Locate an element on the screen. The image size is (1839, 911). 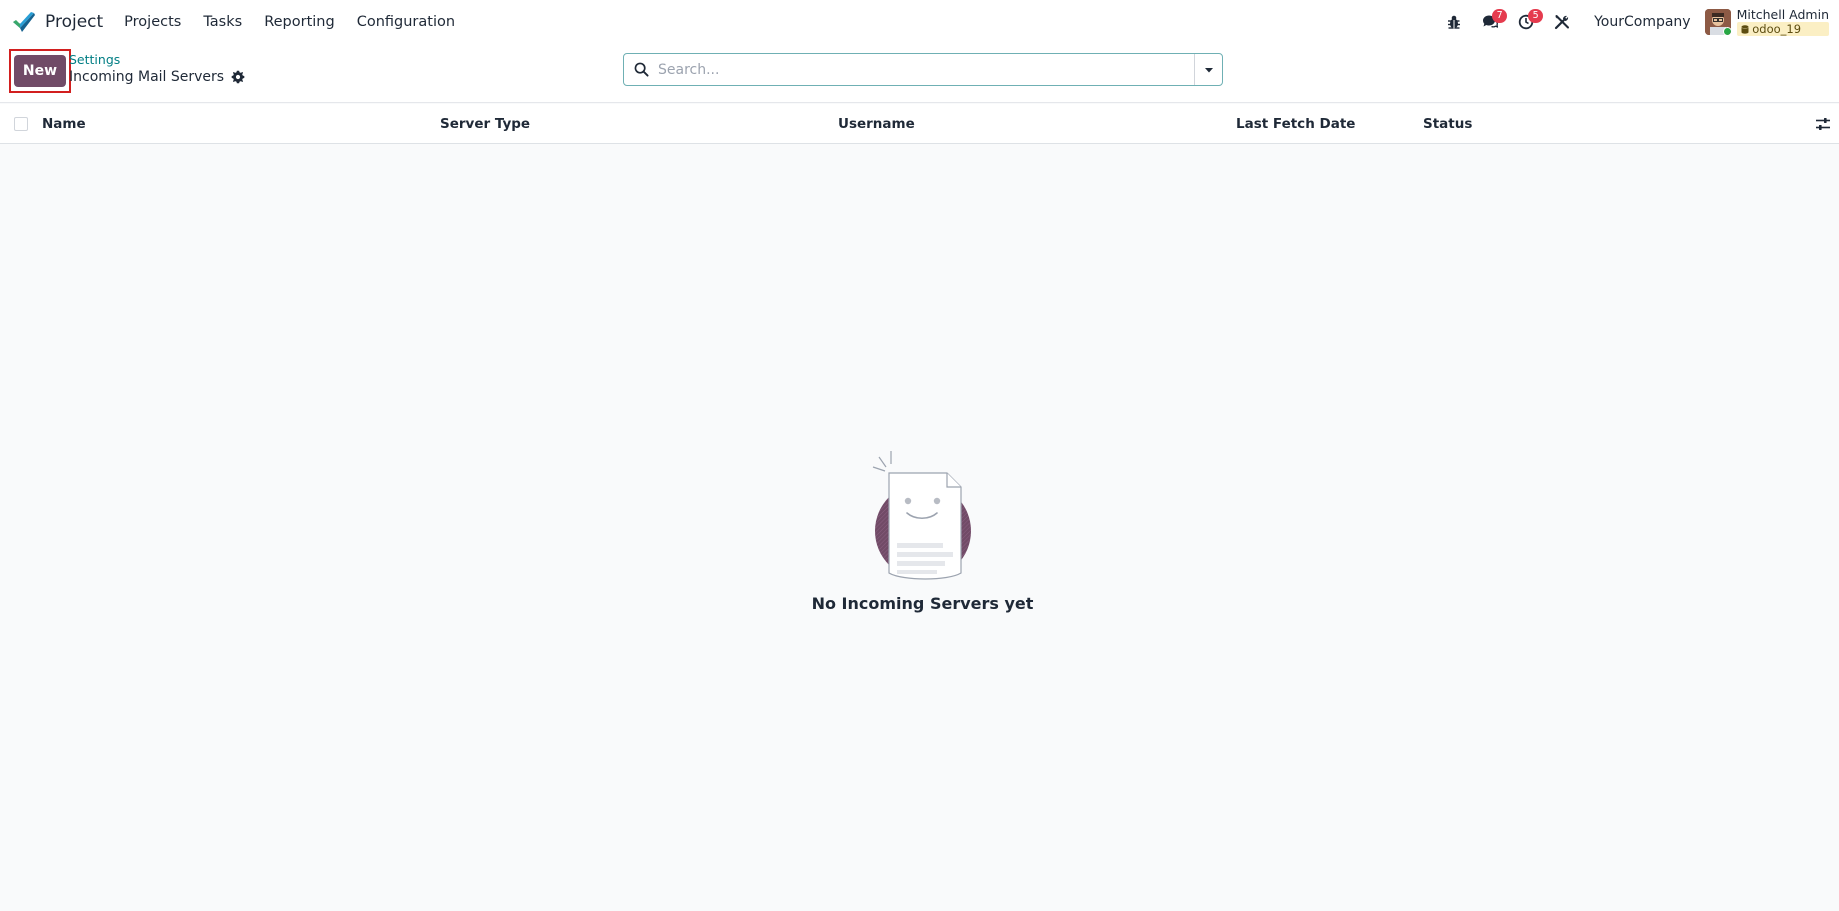
database-name: odoo_19 is located at coordinates (1777, 29).